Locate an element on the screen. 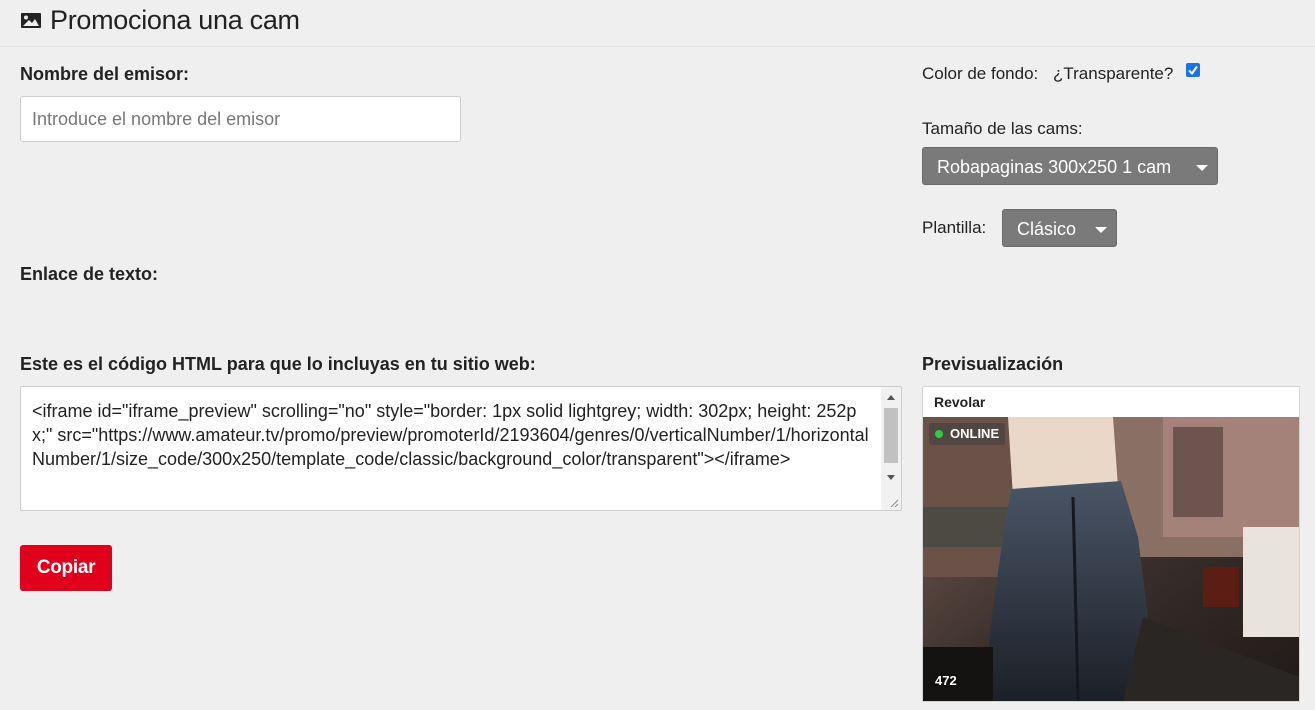 This screenshot has height=710, width=1315. cam-size-value: Robapaginas 300x250 1 cam is located at coordinates (1054, 167).